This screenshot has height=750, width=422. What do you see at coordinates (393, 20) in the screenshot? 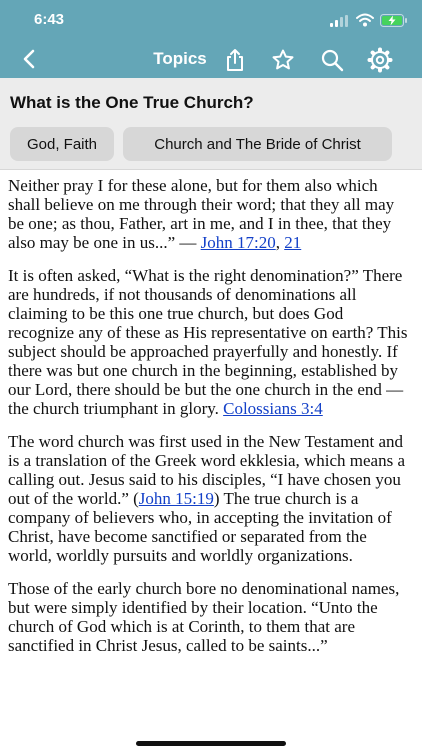
I see `battery-charging-icon` at bounding box center [393, 20].